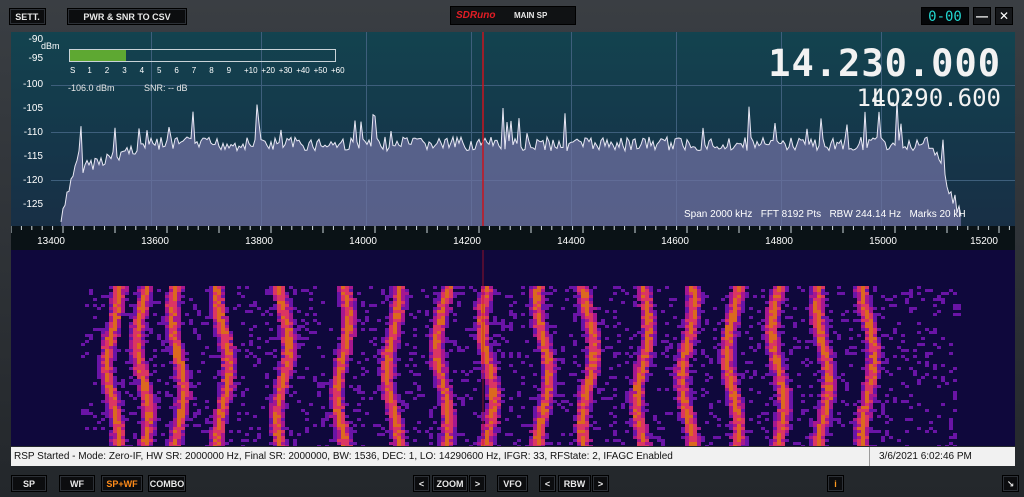 The width and height of the screenshot is (1024, 497). What do you see at coordinates (925, 456) in the screenshot?
I see `status-datetime: 3/6/2021 6:02:46 PM` at bounding box center [925, 456].